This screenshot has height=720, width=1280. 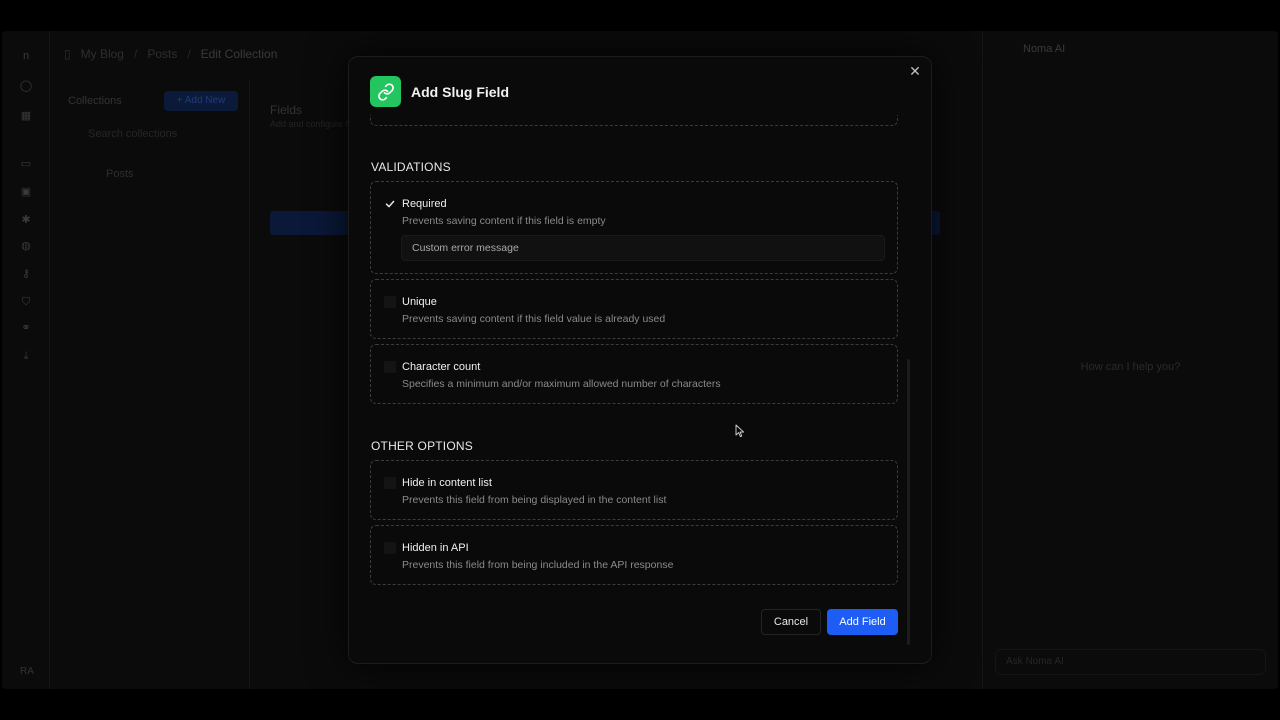 I want to click on cancel-button: Cancel, so click(x=791, y=622).